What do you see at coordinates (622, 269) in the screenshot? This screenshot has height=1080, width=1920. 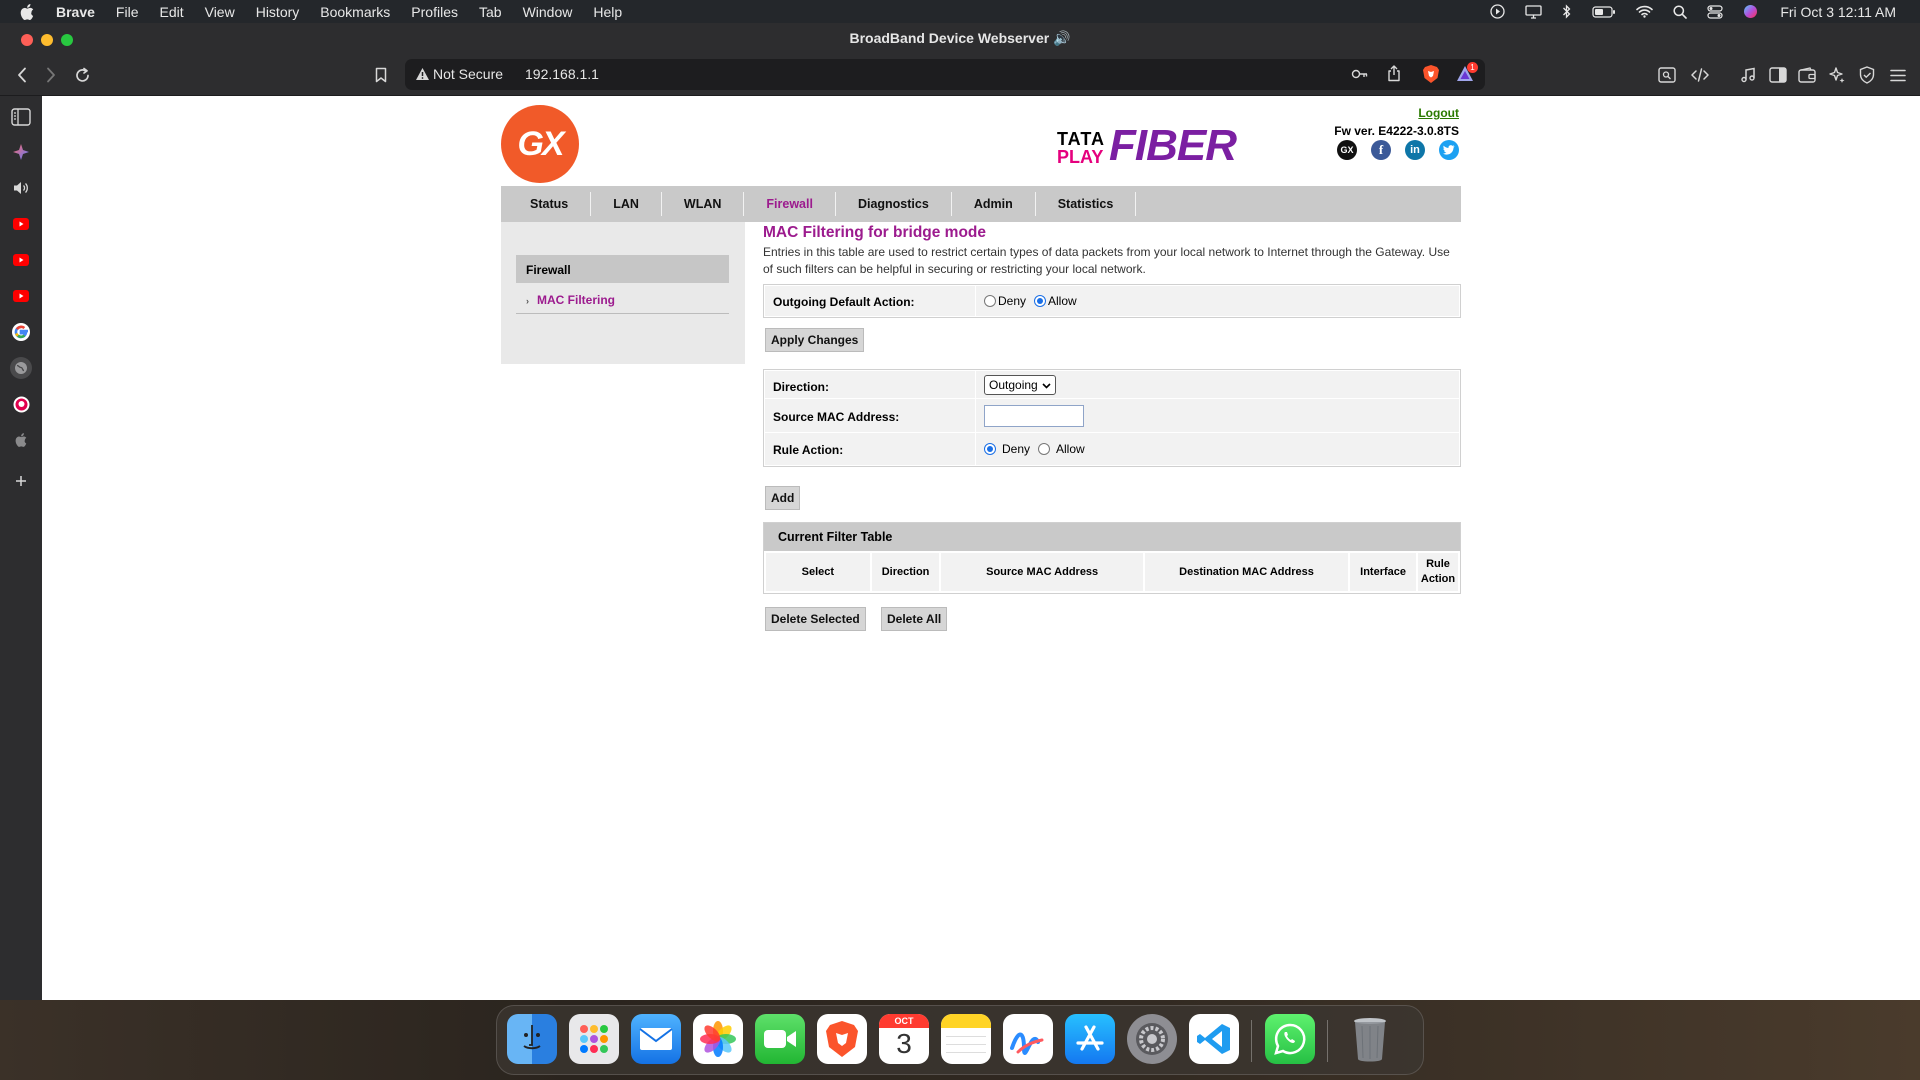 I see `side-menu-header: Firewall` at bounding box center [622, 269].